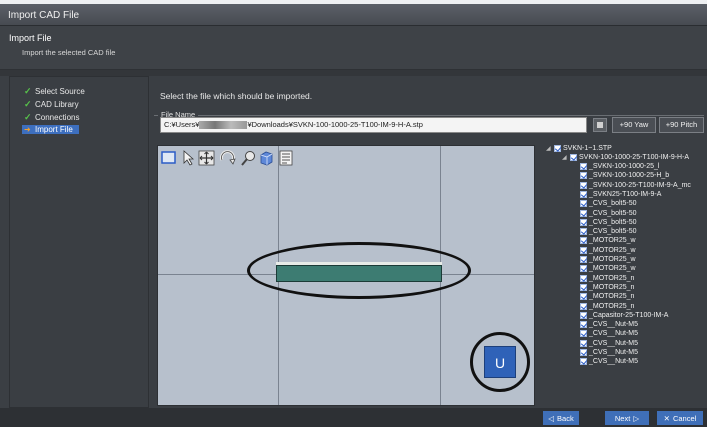 Image resolution: width=707 pixels, height=427 pixels. I want to click on step-select-source: ✓ Select Source, so click(54, 91).